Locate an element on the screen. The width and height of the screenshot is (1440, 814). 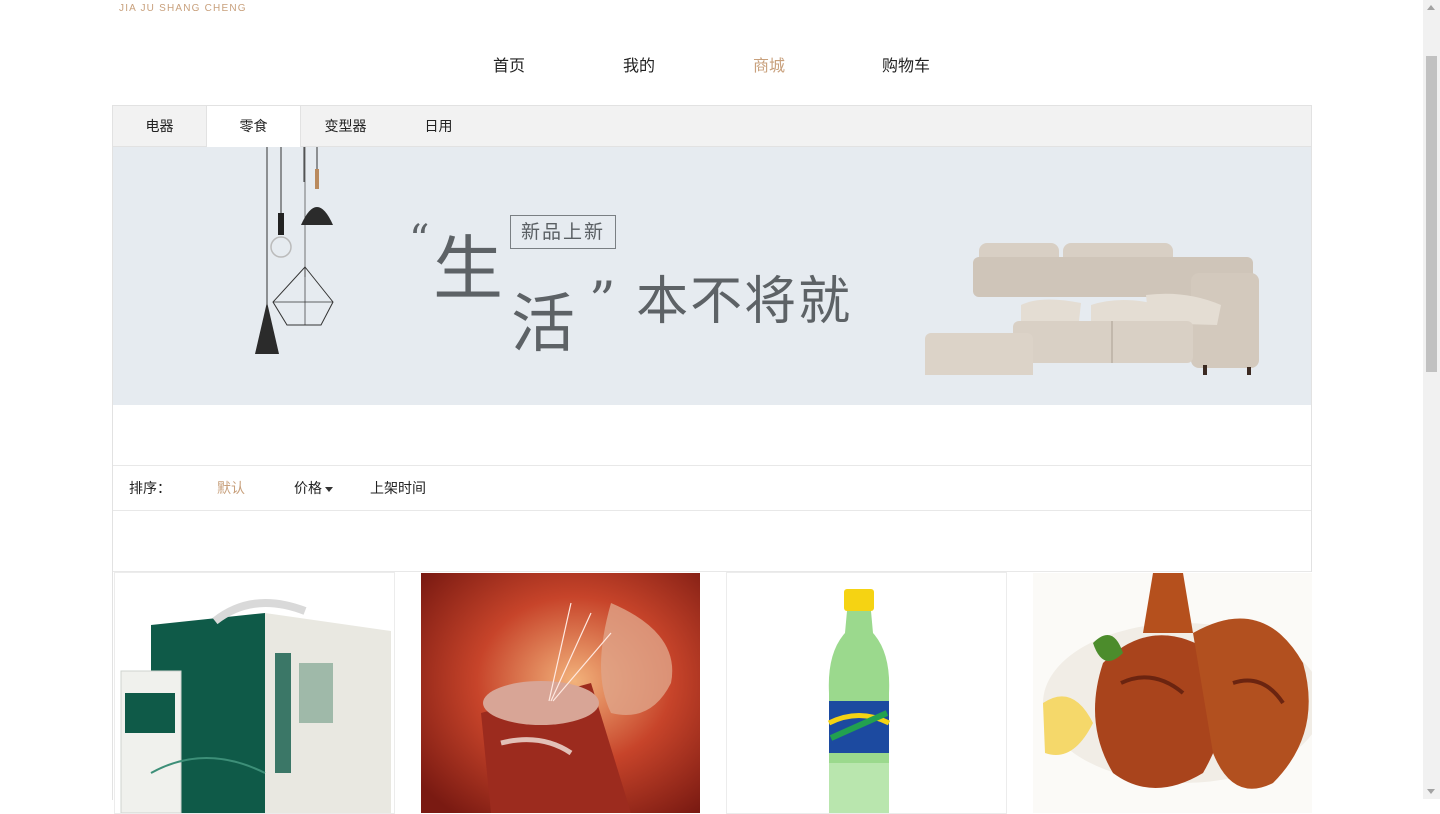
category-tabs: 电器 零食 变型器 日用 is located at coordinates (712, 126).